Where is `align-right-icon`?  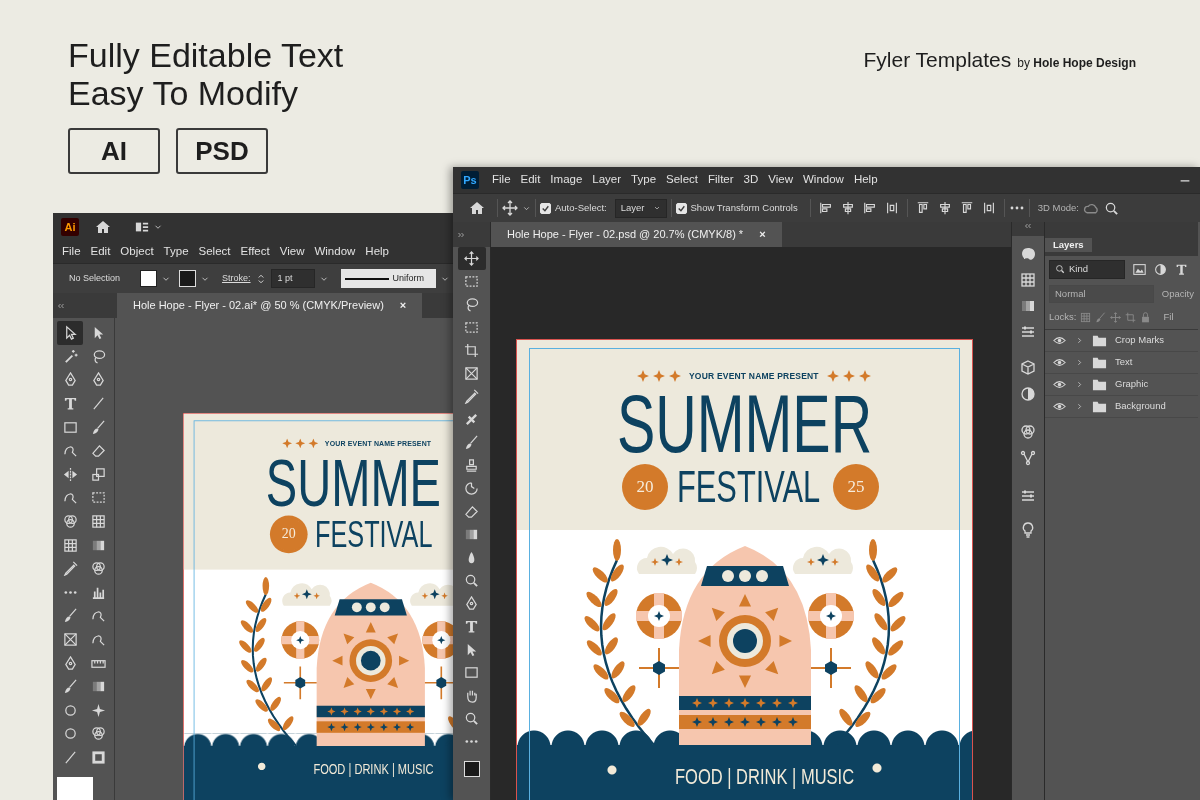 align-right-icon is located at coordinates (869, 208).